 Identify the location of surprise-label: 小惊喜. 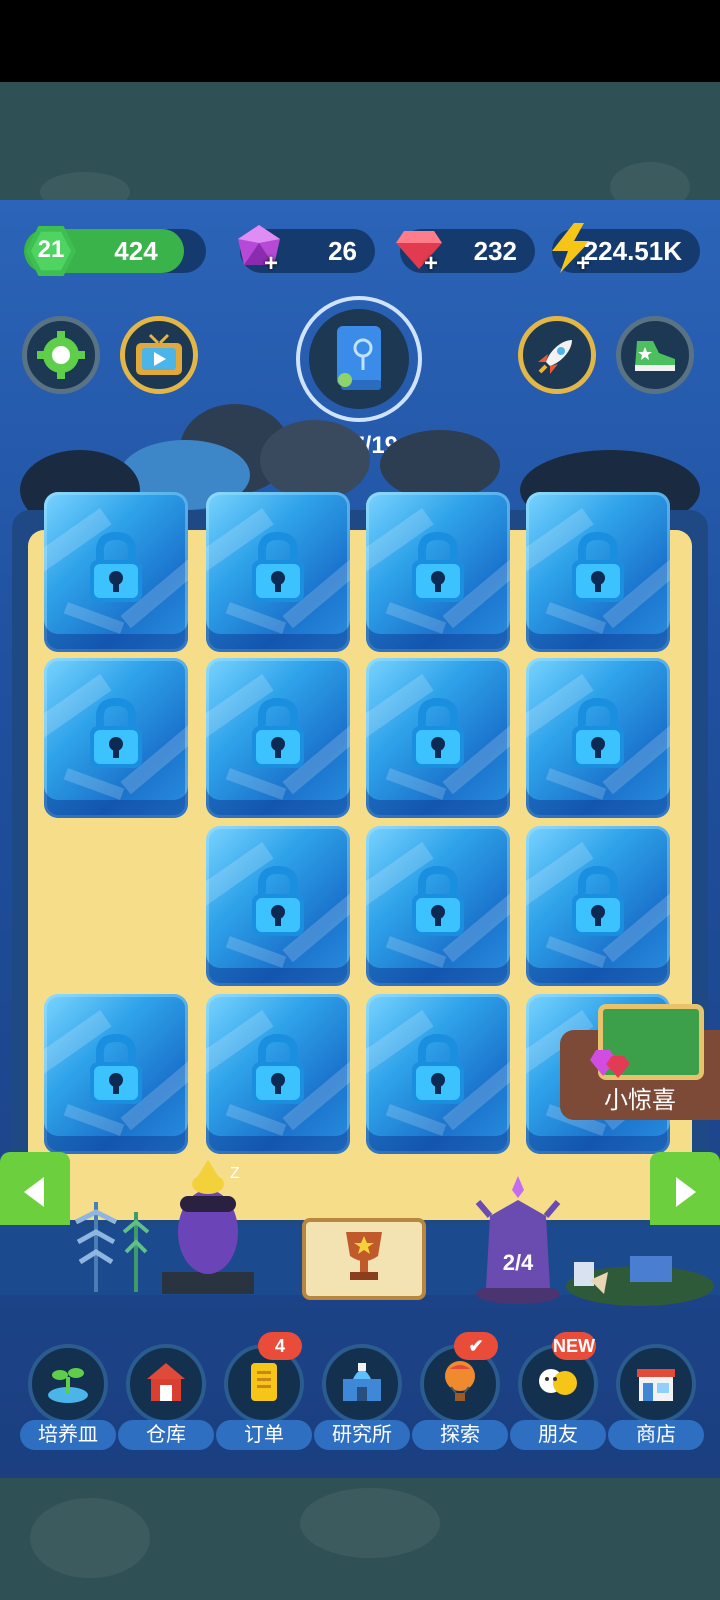
(640, 1097).